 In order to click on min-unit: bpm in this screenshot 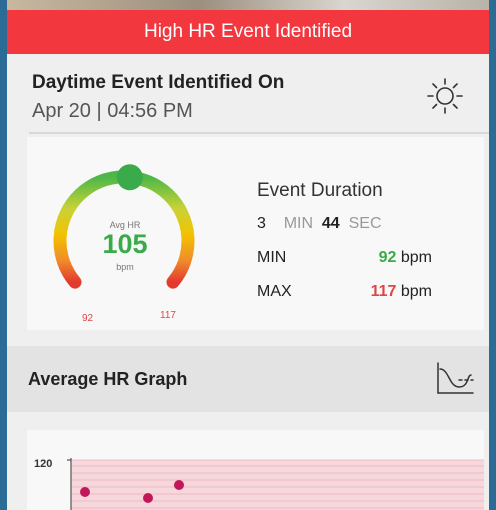, I will do `click(416, 257)`.